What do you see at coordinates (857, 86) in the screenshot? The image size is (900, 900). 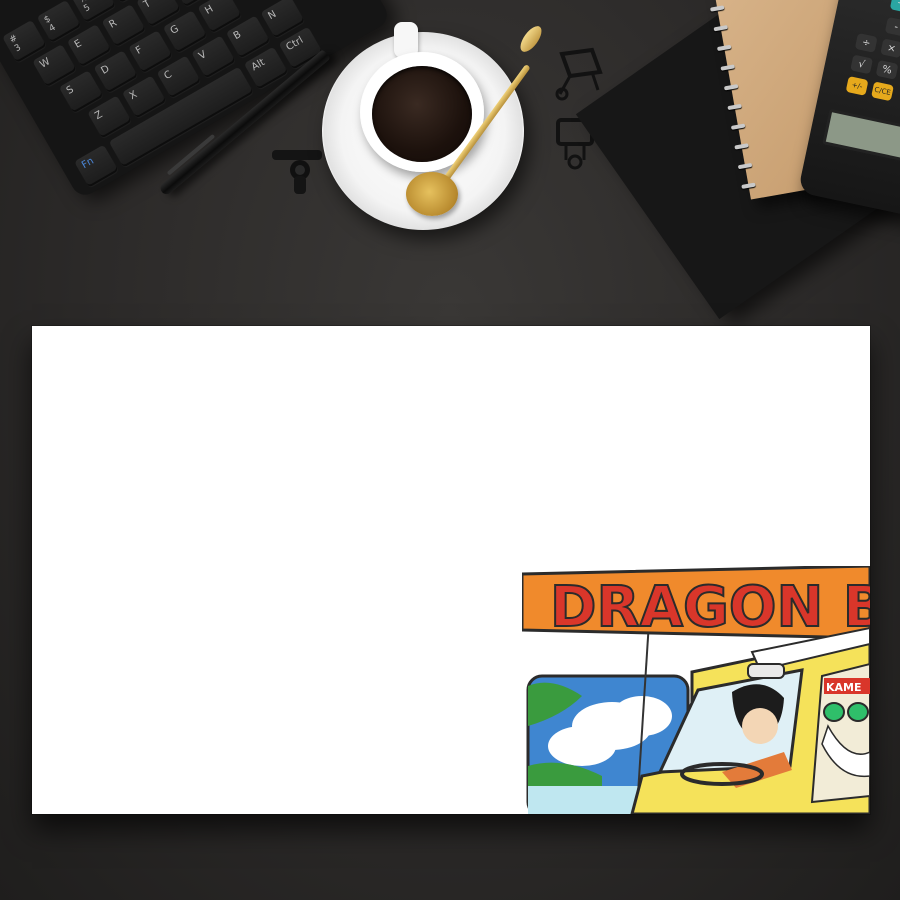 I see `calc-key: +/-` at bounding box center [857, 86].